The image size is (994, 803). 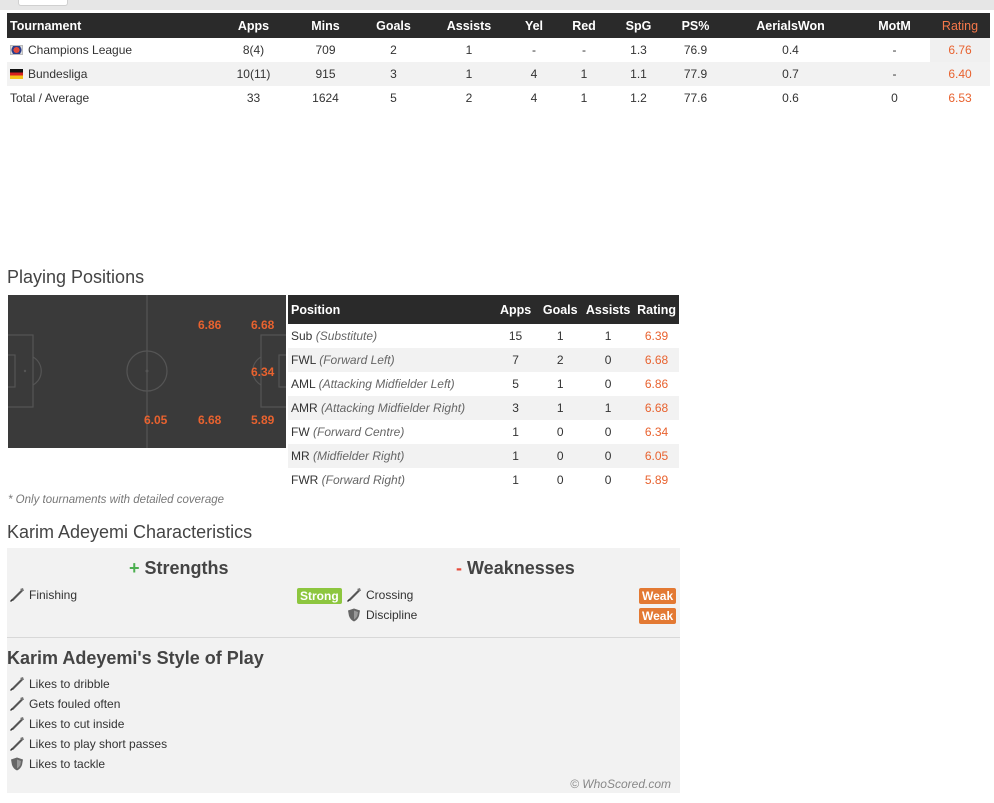 What do you see at coordinates (695, 25) in the screenshot?
I see `col-ps: PS%` at bounding box center [695, 25].